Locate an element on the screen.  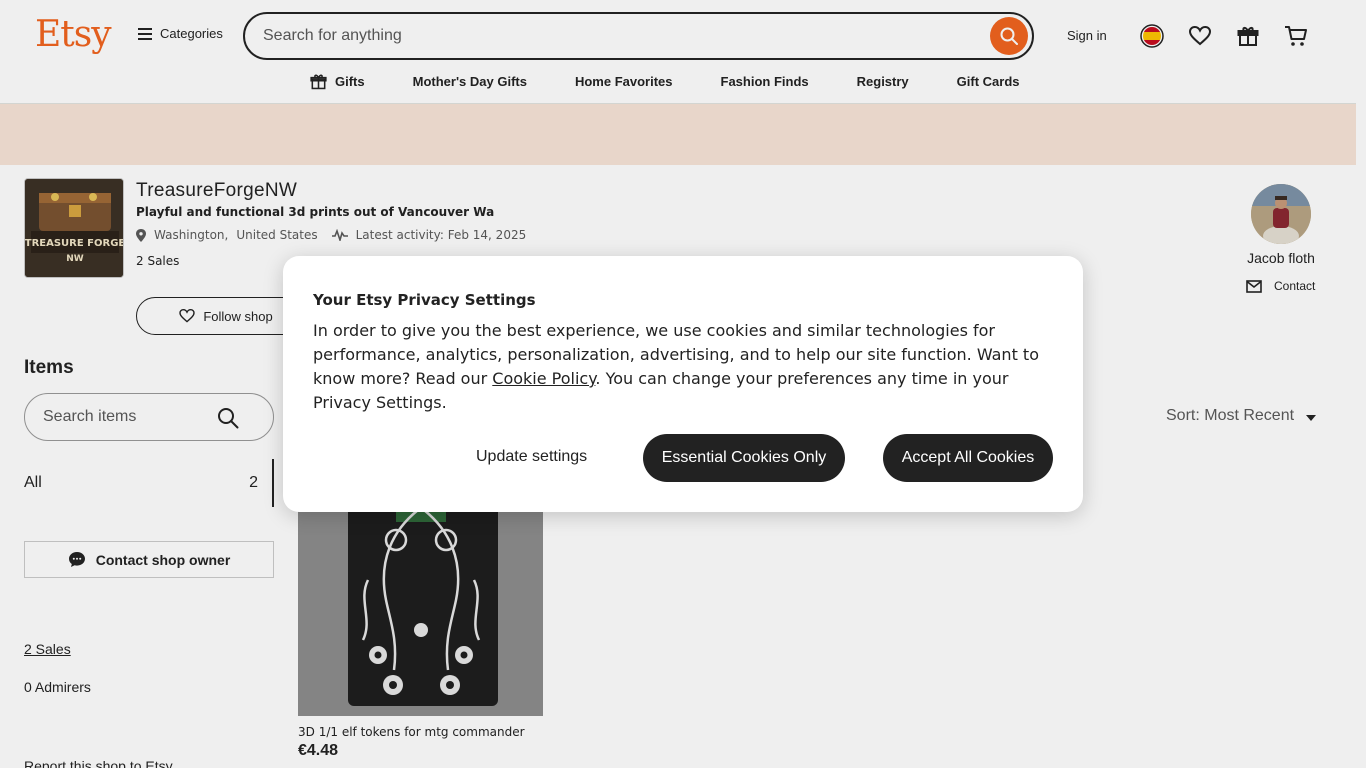
accept-all-cookies-button: Accept All Cookies is located at coordinates (968, 458).